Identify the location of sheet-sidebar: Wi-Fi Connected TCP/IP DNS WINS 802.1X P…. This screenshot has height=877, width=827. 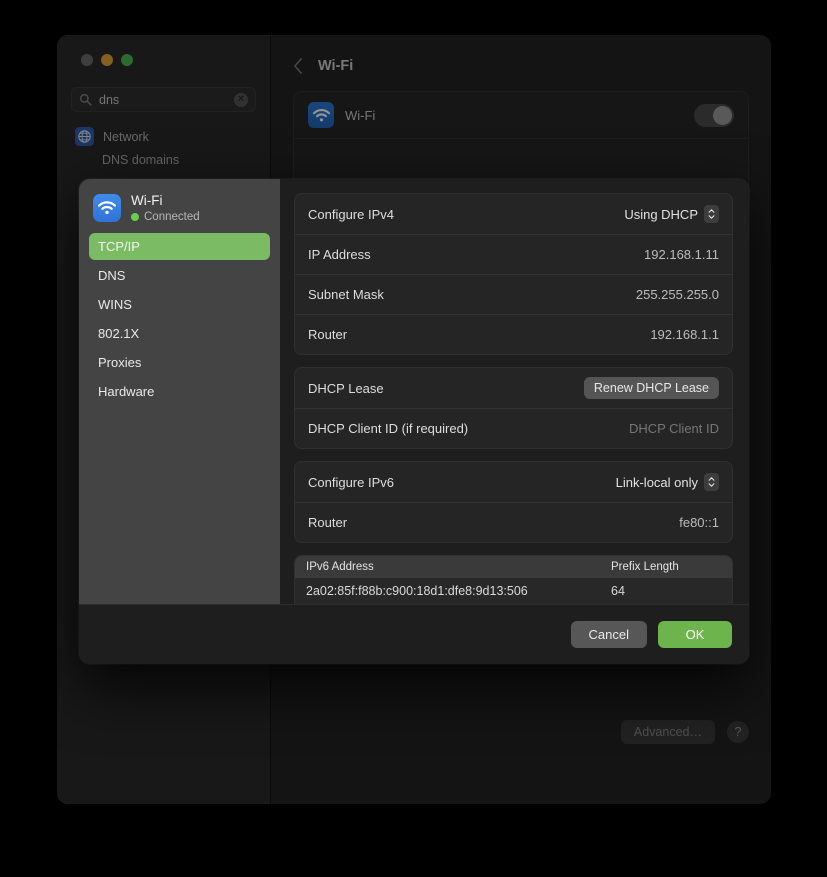
(179, 391).